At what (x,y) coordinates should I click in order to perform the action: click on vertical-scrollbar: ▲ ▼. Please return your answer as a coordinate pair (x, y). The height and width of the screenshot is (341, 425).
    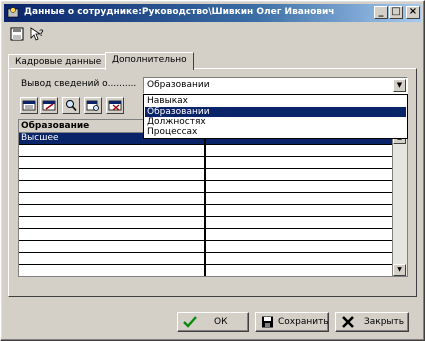
    Looking at the image, I should click on (399, 204).